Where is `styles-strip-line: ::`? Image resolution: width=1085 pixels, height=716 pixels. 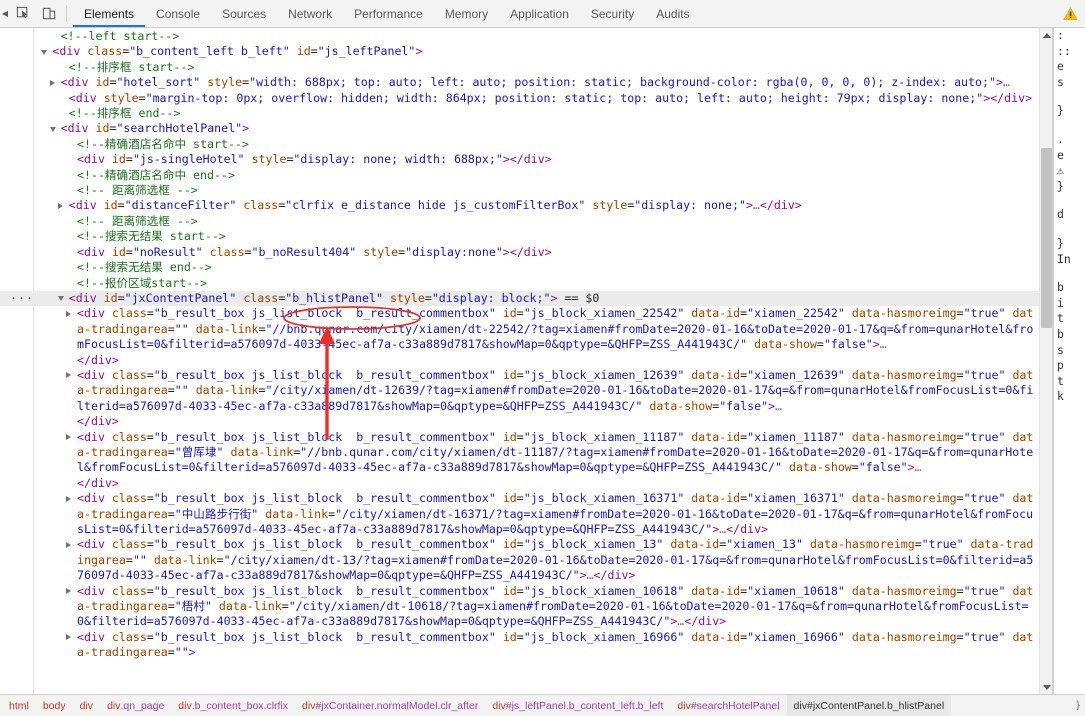
styles-strip-line: :: is located at coordinates (1069, 52).